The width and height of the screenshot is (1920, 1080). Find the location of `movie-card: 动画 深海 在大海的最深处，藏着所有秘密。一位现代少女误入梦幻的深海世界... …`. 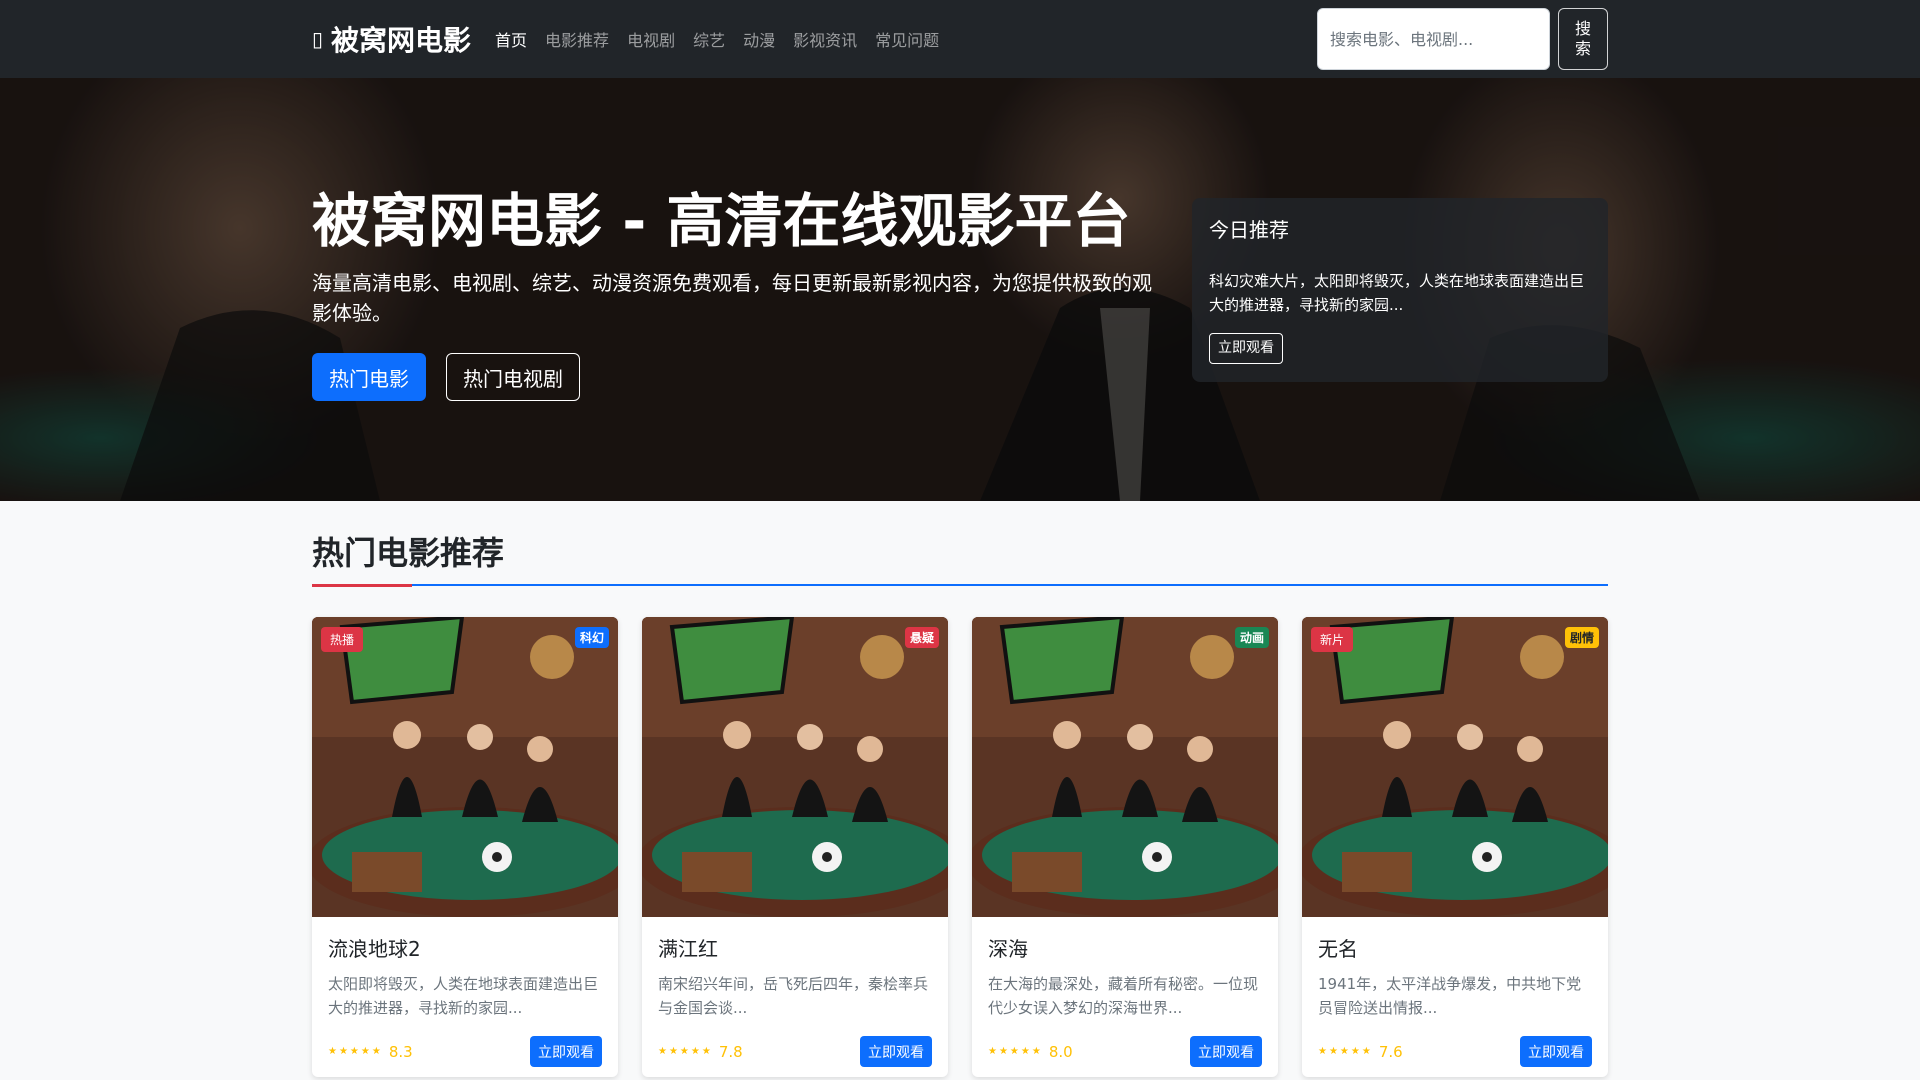

movie-card: 动画 深海 在大海的最深处，藏着所有秘密。一位现代少女误入梦幻的深海世界... … is located at coordinates (1125, 847).